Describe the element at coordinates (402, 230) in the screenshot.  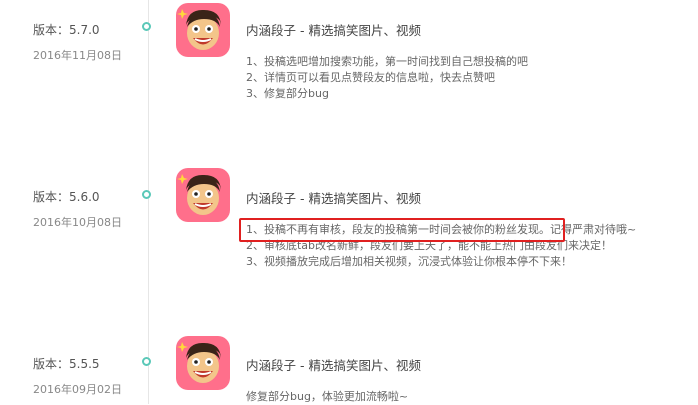
I see `highlight-annotation-box` at that location.